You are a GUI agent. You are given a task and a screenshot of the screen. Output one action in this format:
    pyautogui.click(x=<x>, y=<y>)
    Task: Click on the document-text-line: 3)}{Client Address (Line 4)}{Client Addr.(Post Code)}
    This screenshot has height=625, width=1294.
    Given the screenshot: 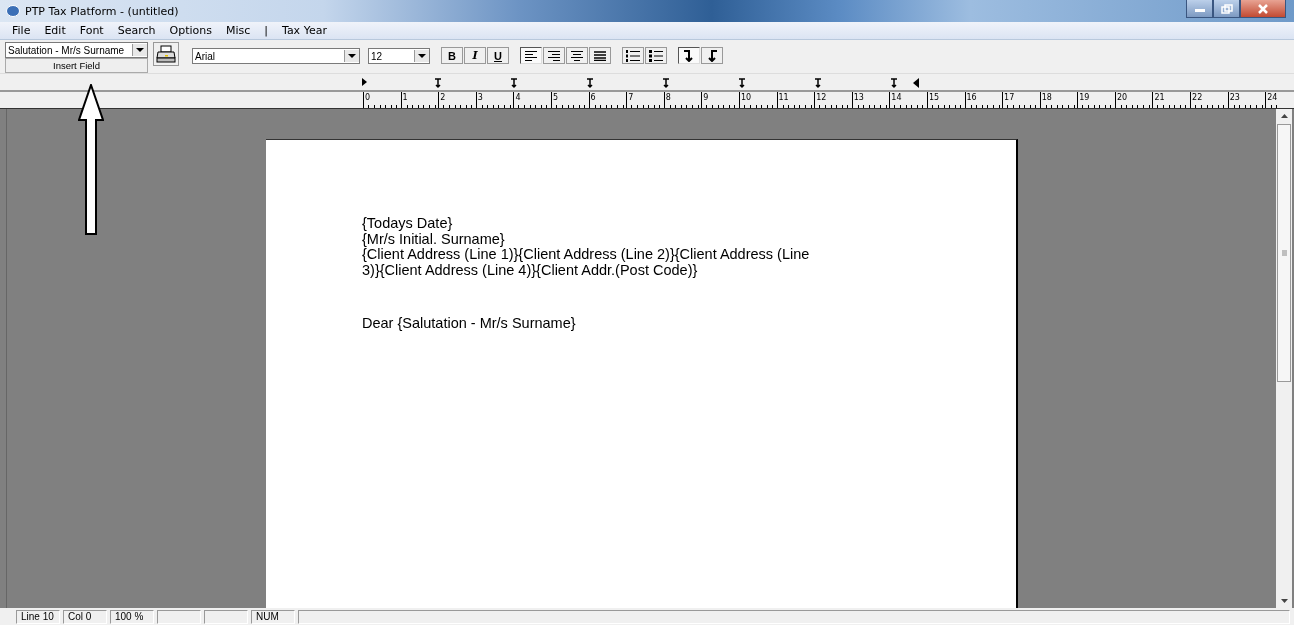 What is the action you would take?
    pyautogui.click(x=530, y=270)
    